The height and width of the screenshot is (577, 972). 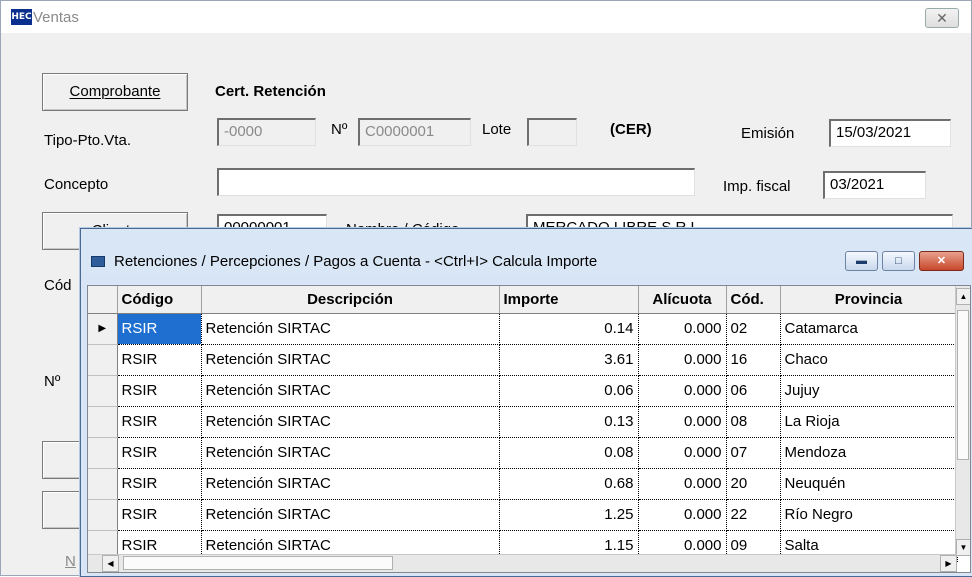 I want to click on column-header-alicuota: Alícuota, so click(x=682, y=300).